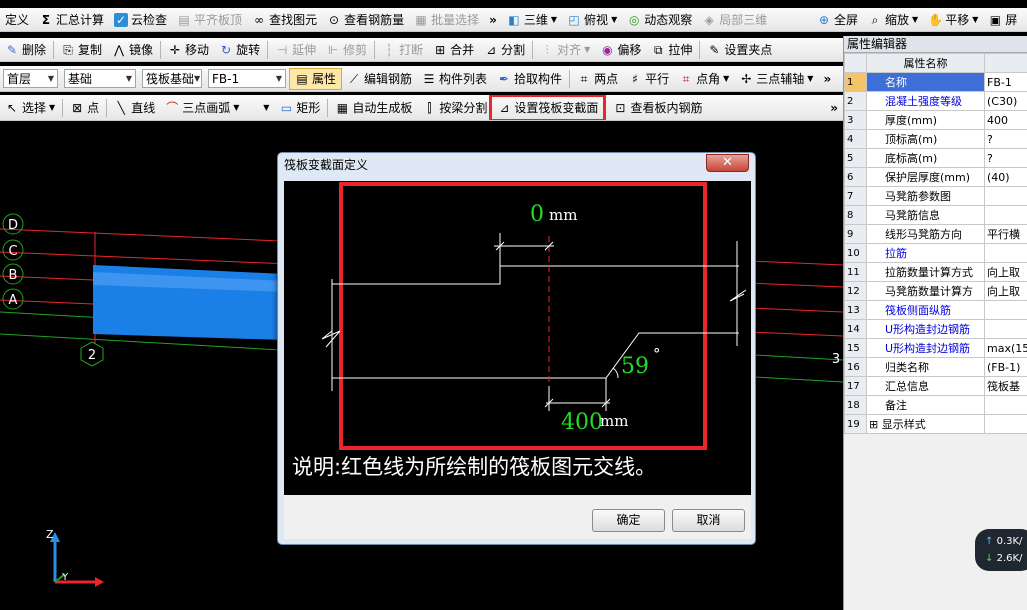 Image resolution: width=1027 pixels, height=610 pixels. What do you see at coordinates (17, 20) in the screenshot?
I see `define-button: 定义` at bounding box center [17, 20].